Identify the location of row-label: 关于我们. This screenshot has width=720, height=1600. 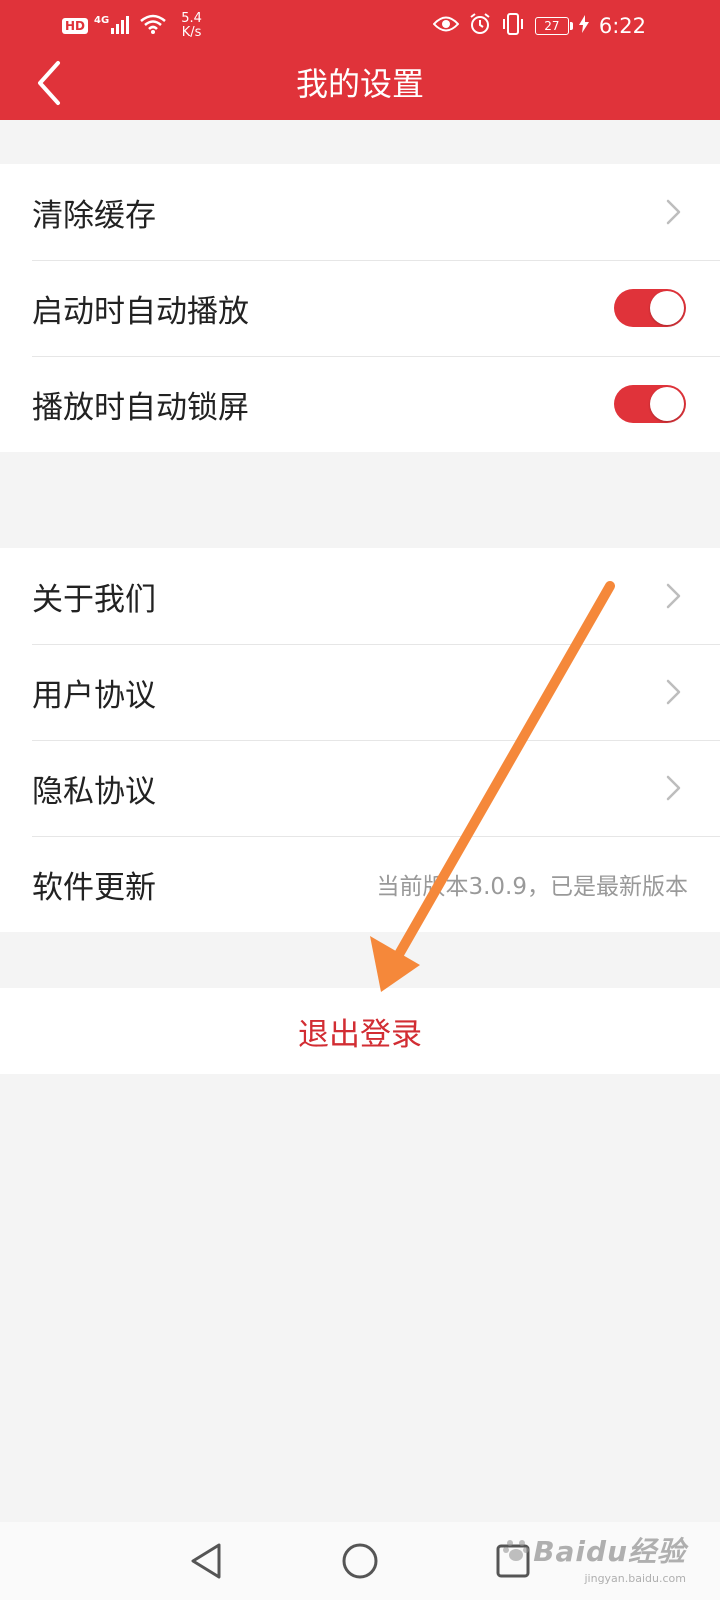
(94, 599).